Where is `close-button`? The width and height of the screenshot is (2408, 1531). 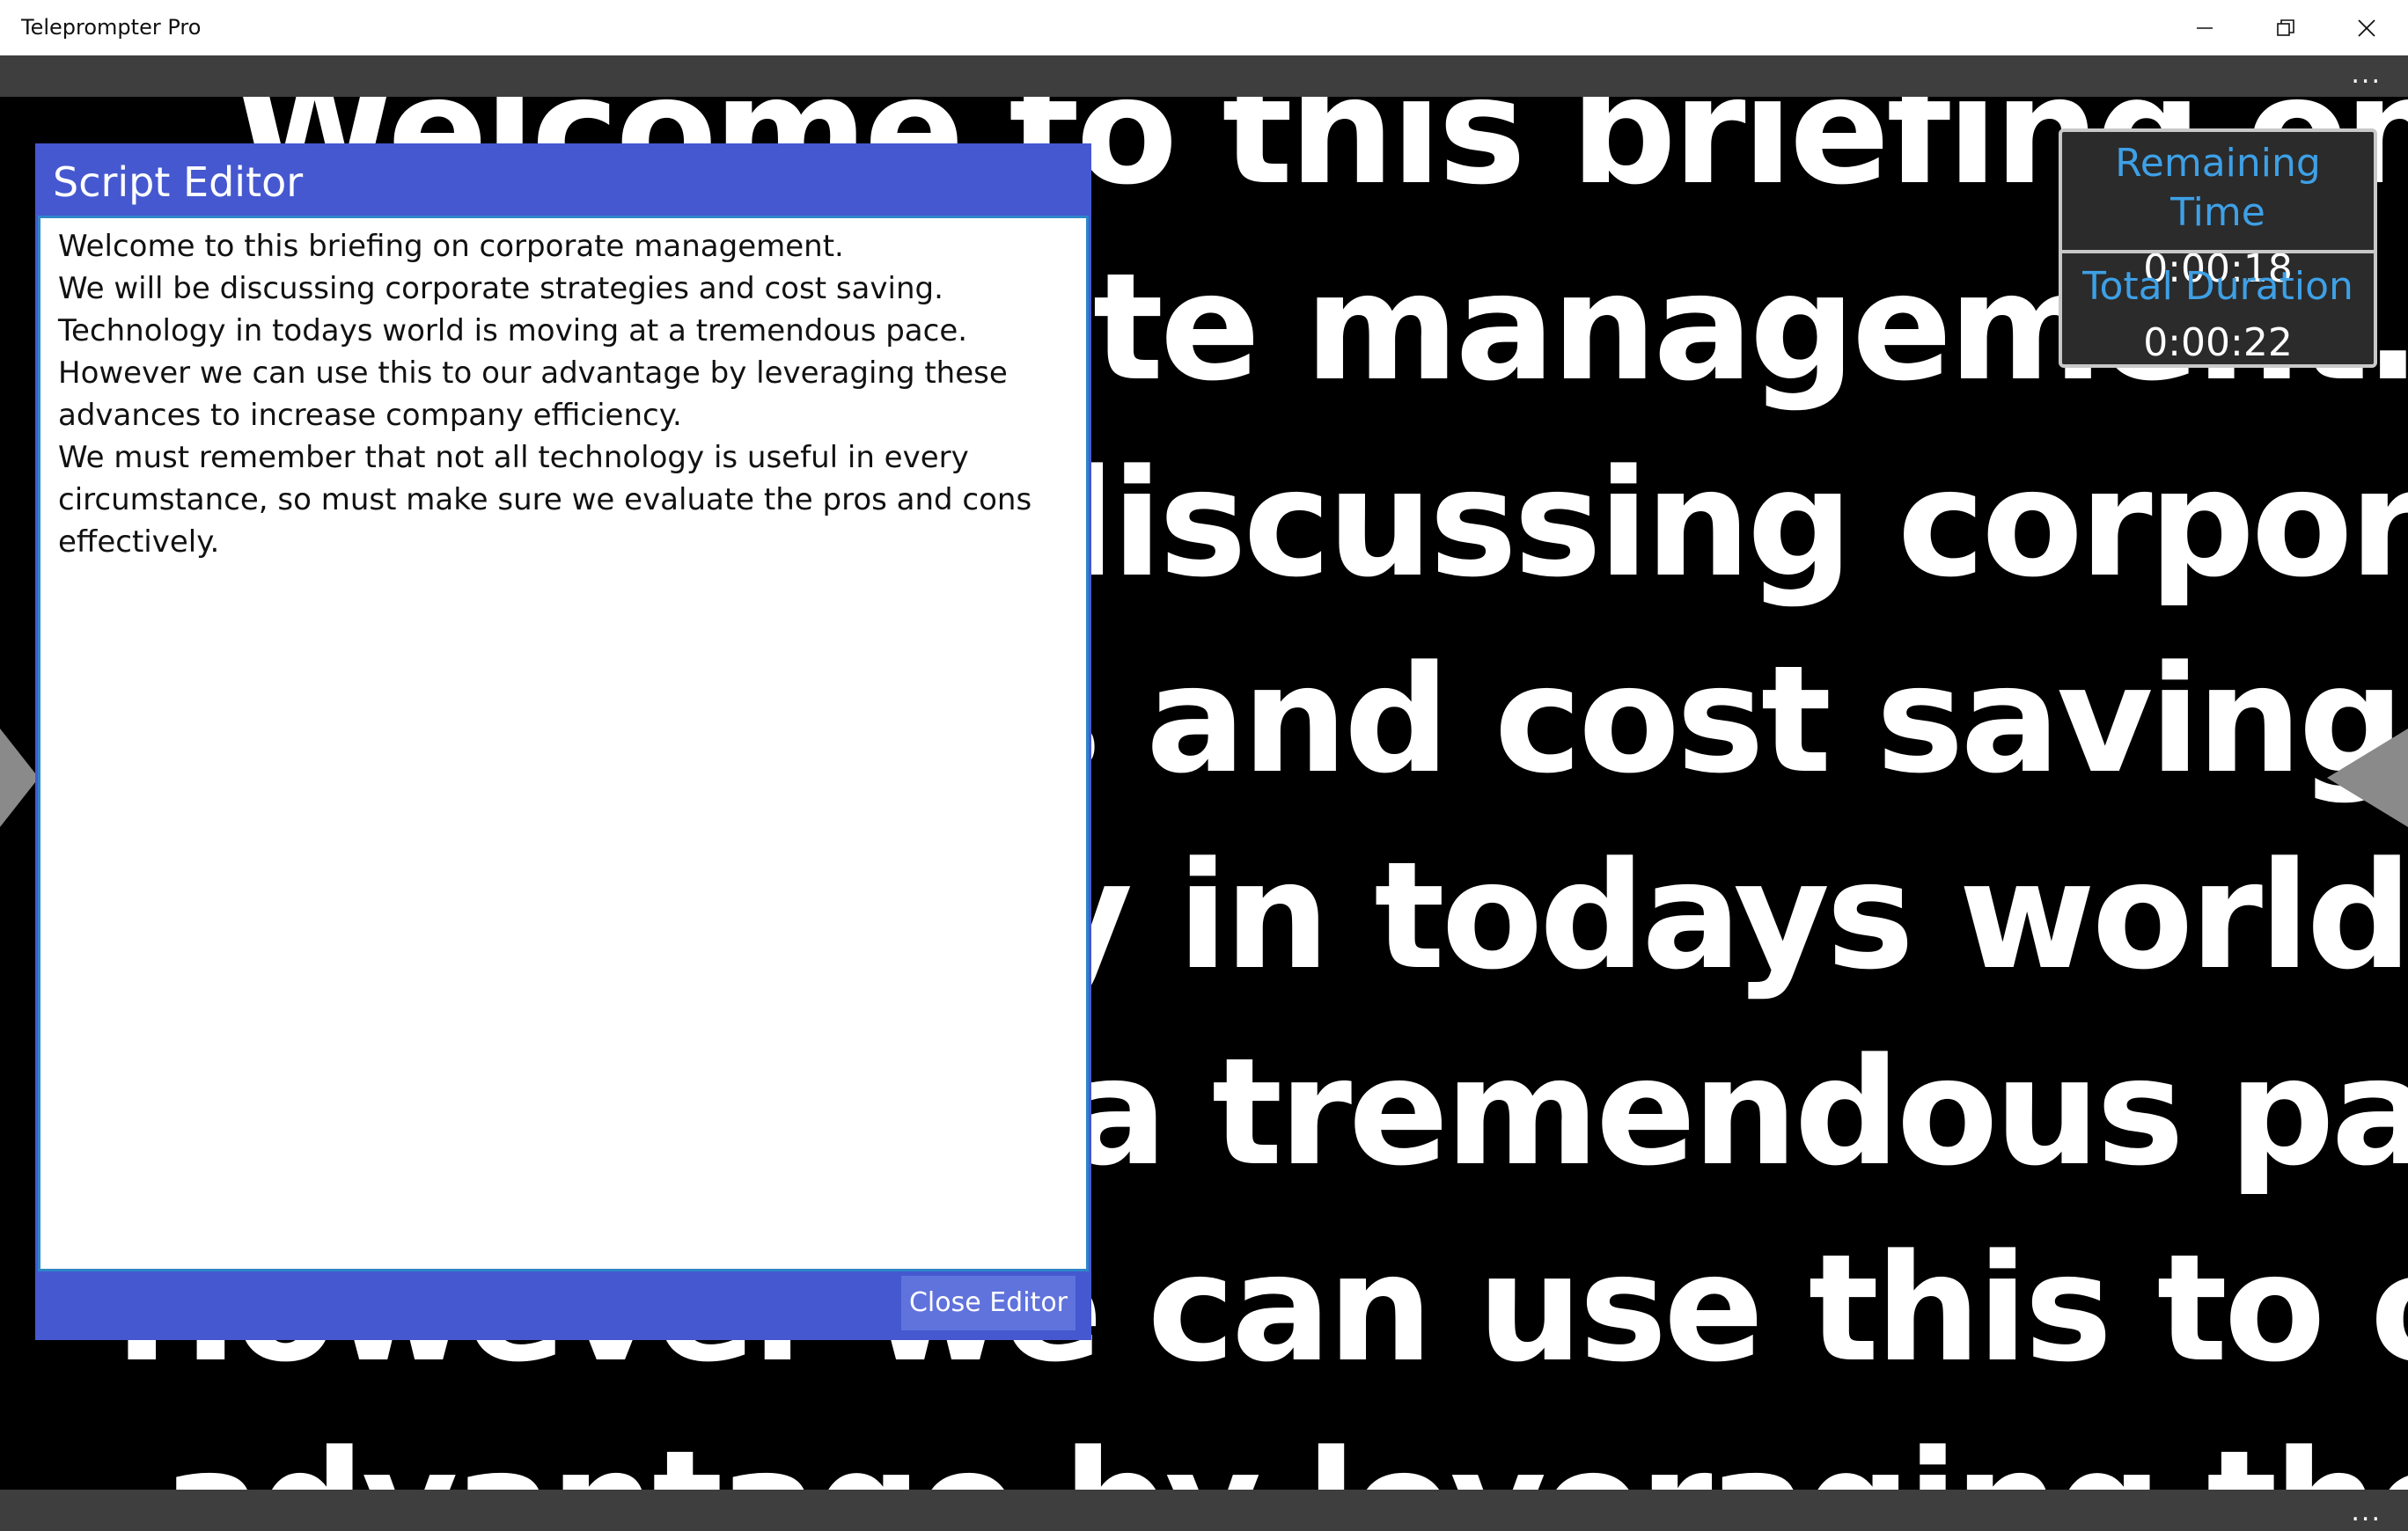 close-button is located at coordinates (2366, 27).